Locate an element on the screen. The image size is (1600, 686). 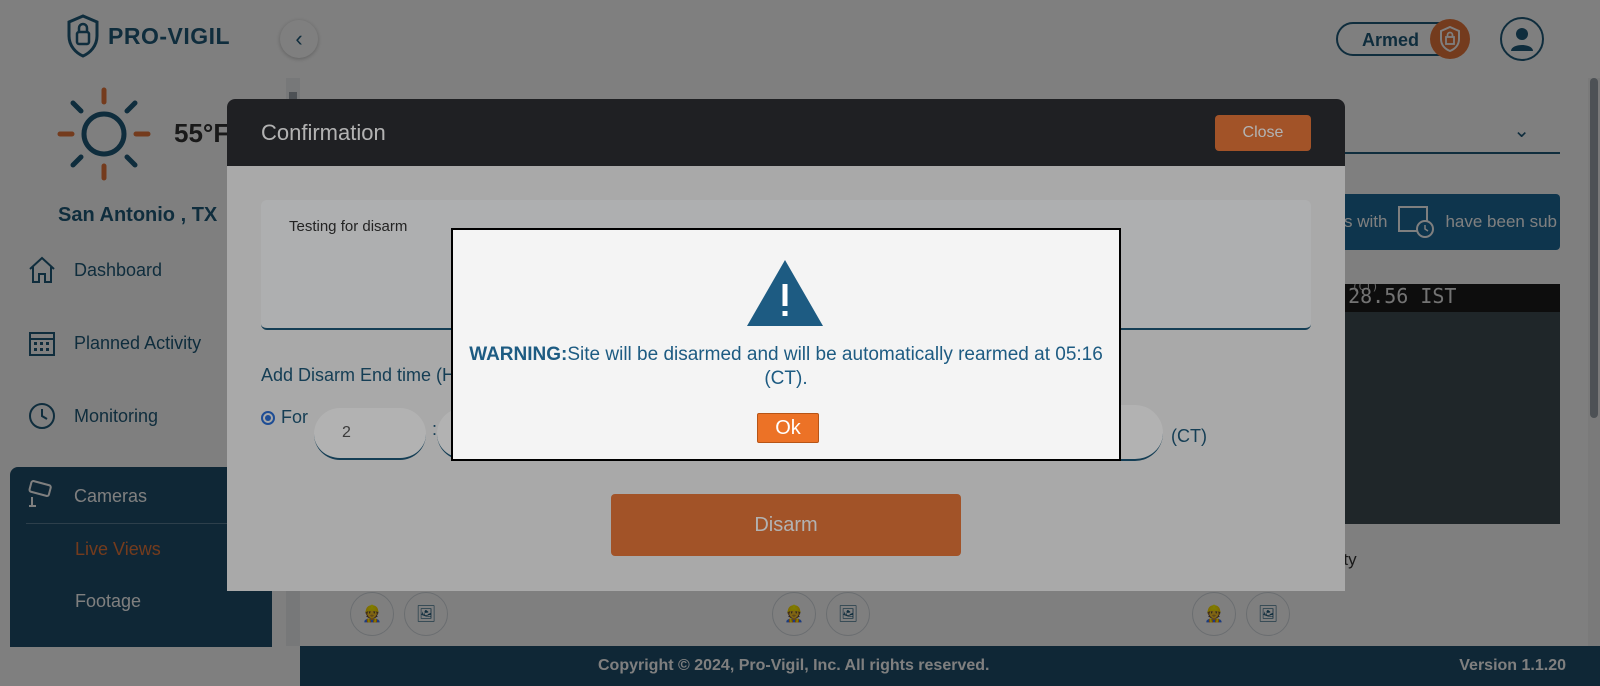
warning-label: WARNING: is located at coordinates (518, 354).